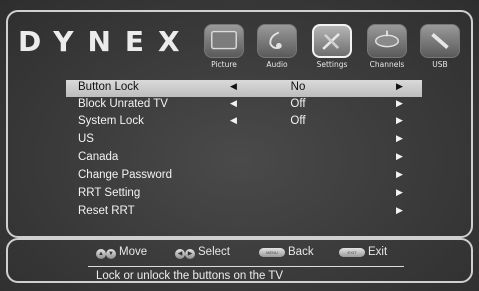  Describe the element at coordinates (244, 176) in the screenshot. I see `menu-row-change-password: Change Password ▶` at that location.